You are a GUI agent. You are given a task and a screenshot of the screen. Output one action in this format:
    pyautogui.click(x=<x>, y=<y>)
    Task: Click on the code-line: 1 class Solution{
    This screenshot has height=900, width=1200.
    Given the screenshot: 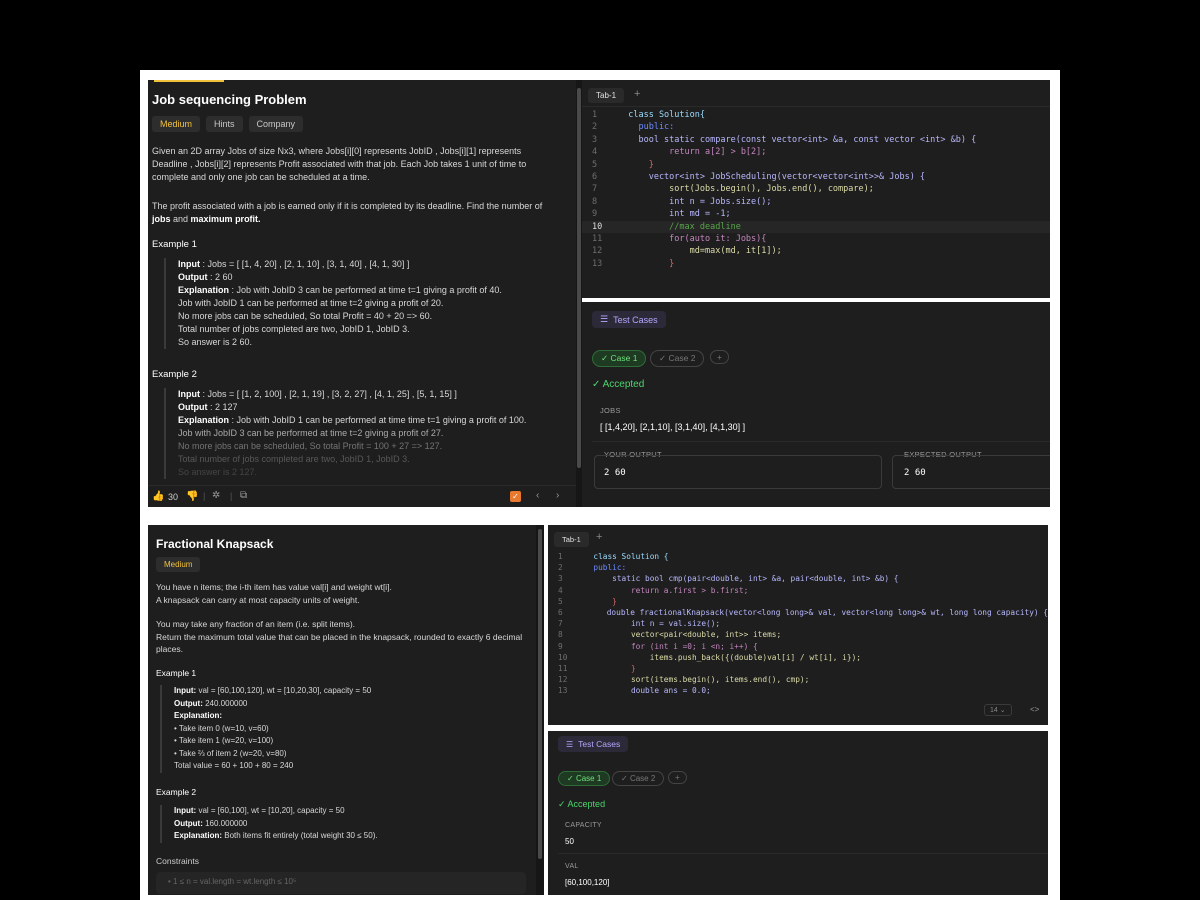 What is the action you would take?
    pyautogui.click(x=648, y=115)
    